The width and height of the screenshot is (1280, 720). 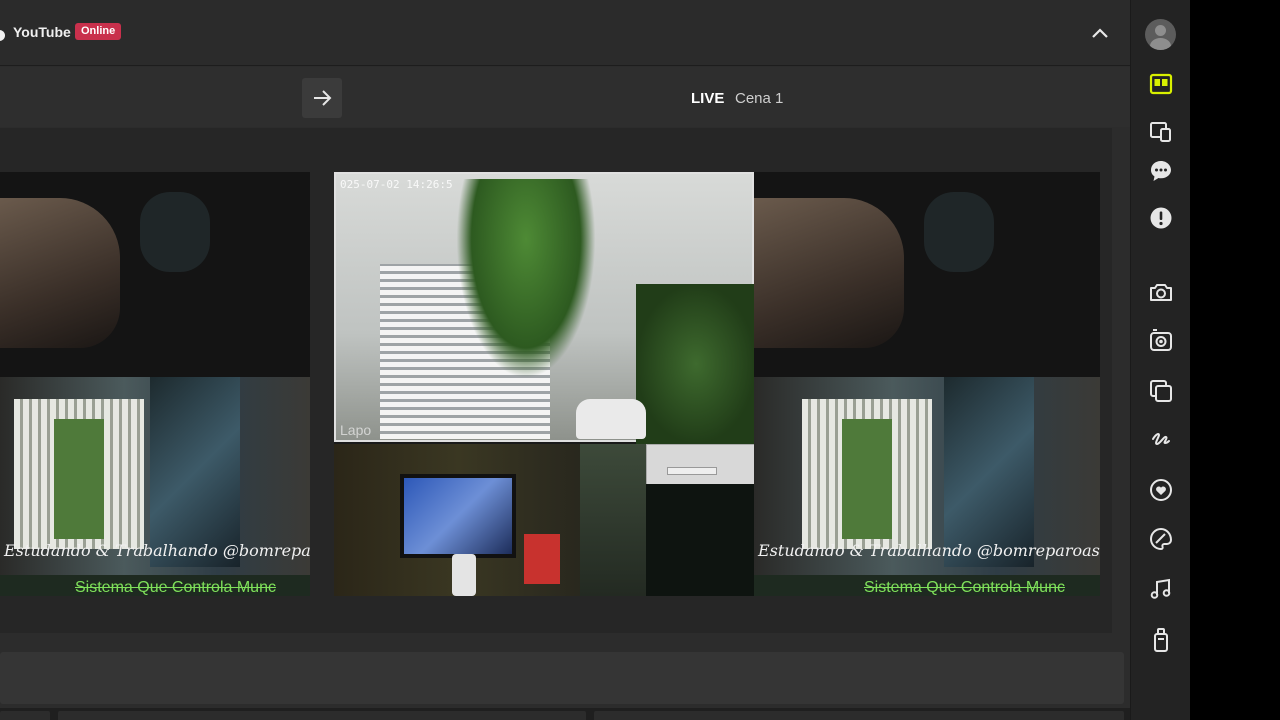 What do you see at coordinates (2, 35) in the screenshot?
I see `platform-dot-icon` at bounding box center [2, 35].